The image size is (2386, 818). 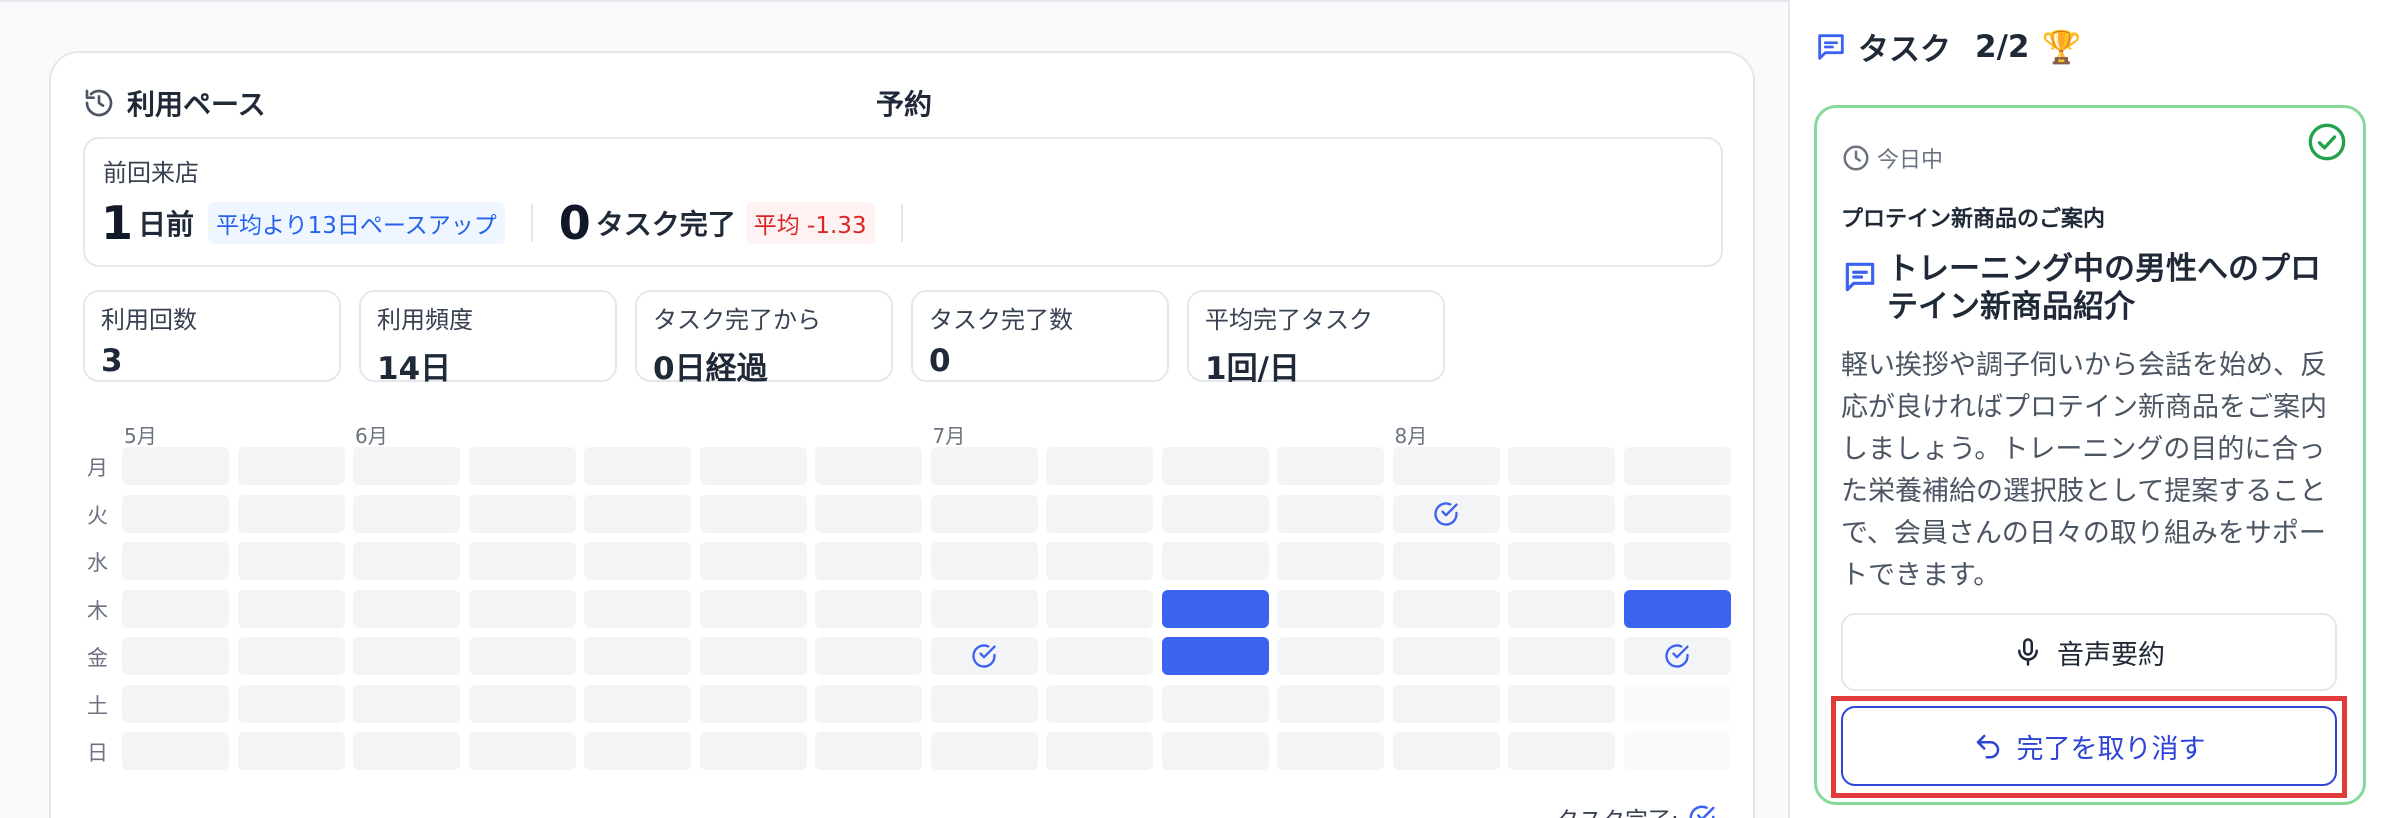 I want to click on stat-label: タスク完了から, so click(x=737, y=320).